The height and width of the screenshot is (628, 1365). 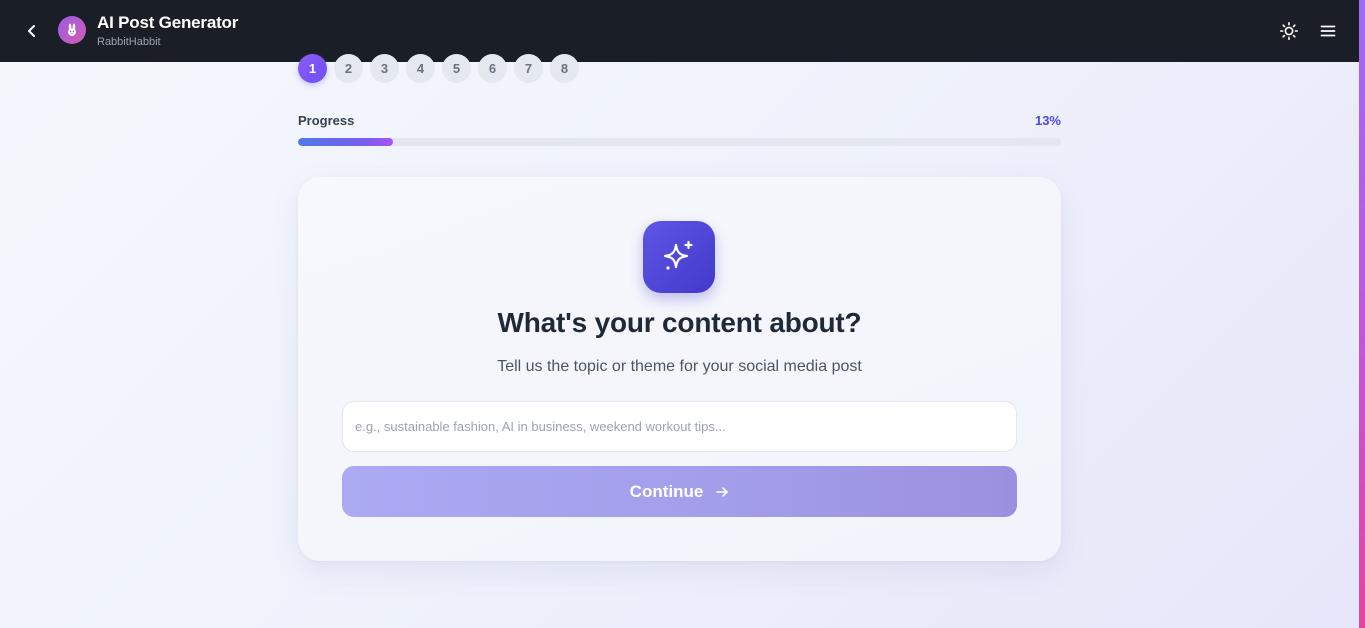 I want to click on step-1: 1, so click(x=312, y=68).